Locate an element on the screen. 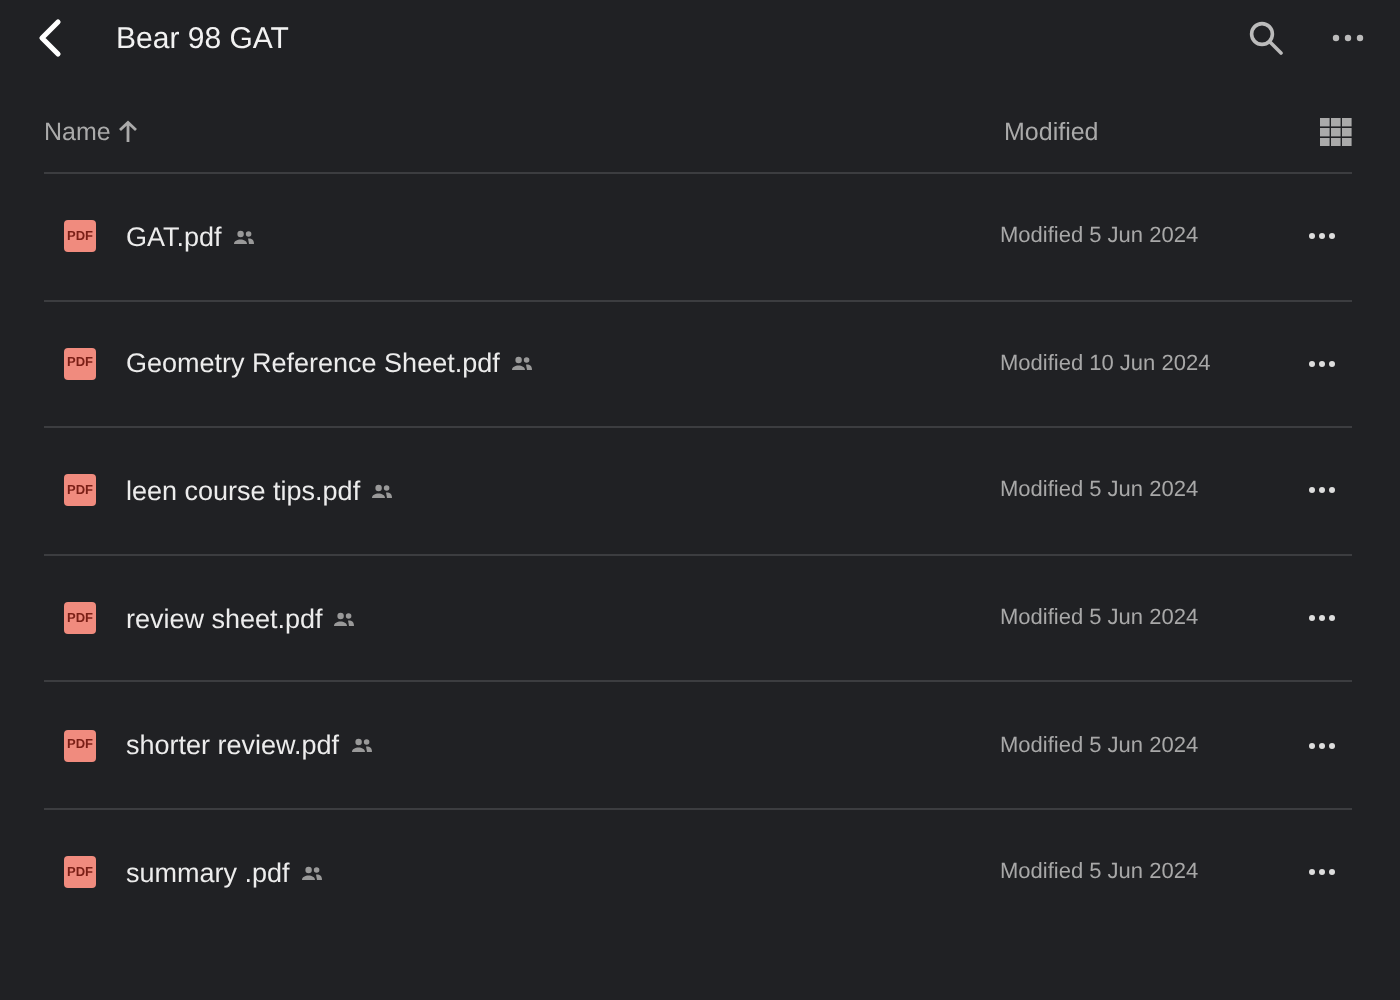  name-sort-button: Name is located at coordinates (91, 132).